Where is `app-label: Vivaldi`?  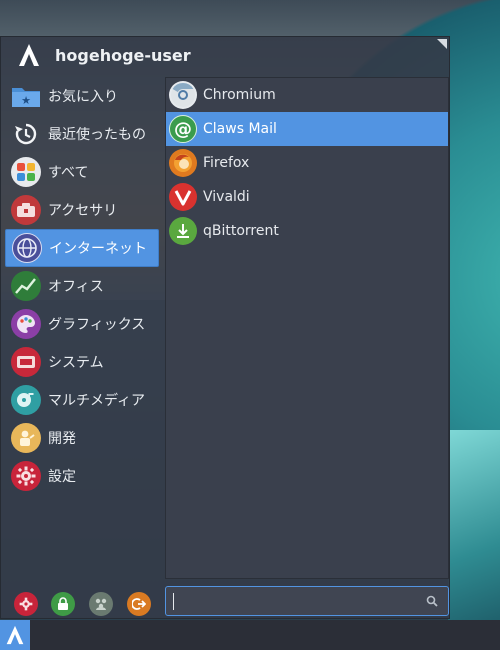 app-label: Vivaldi is located at coordinates (226, 197).